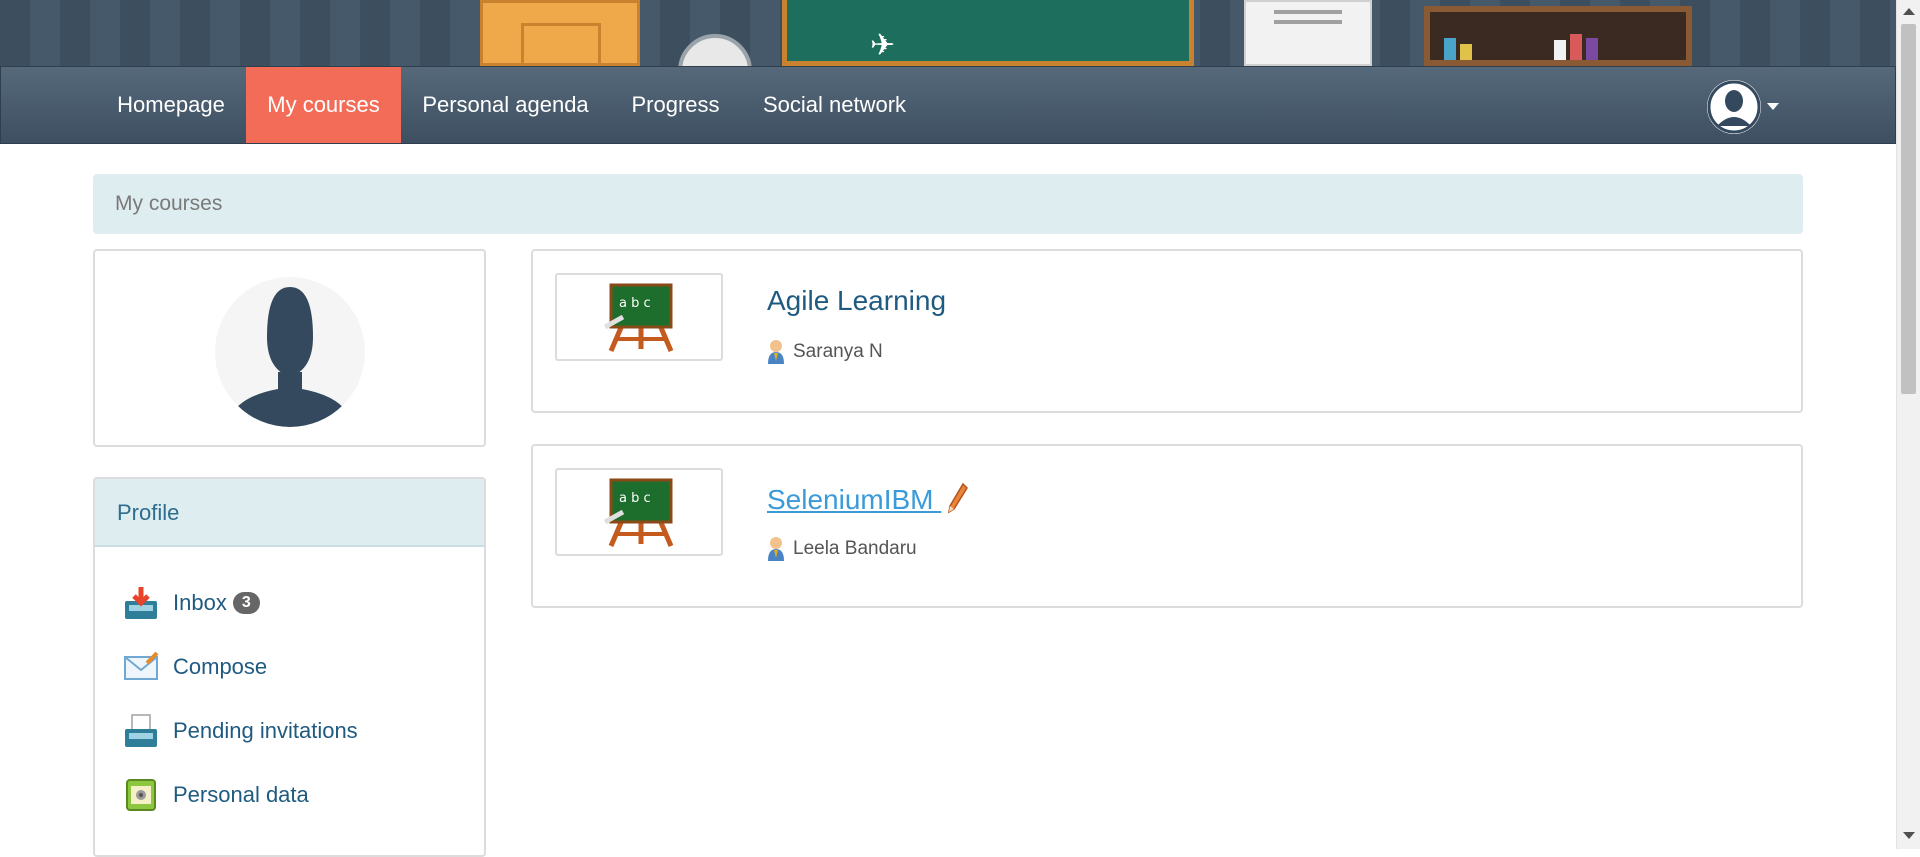  Describe the element at coordinates (1908, 424) in the screenshot. I see `page-scrollbar` at that location.